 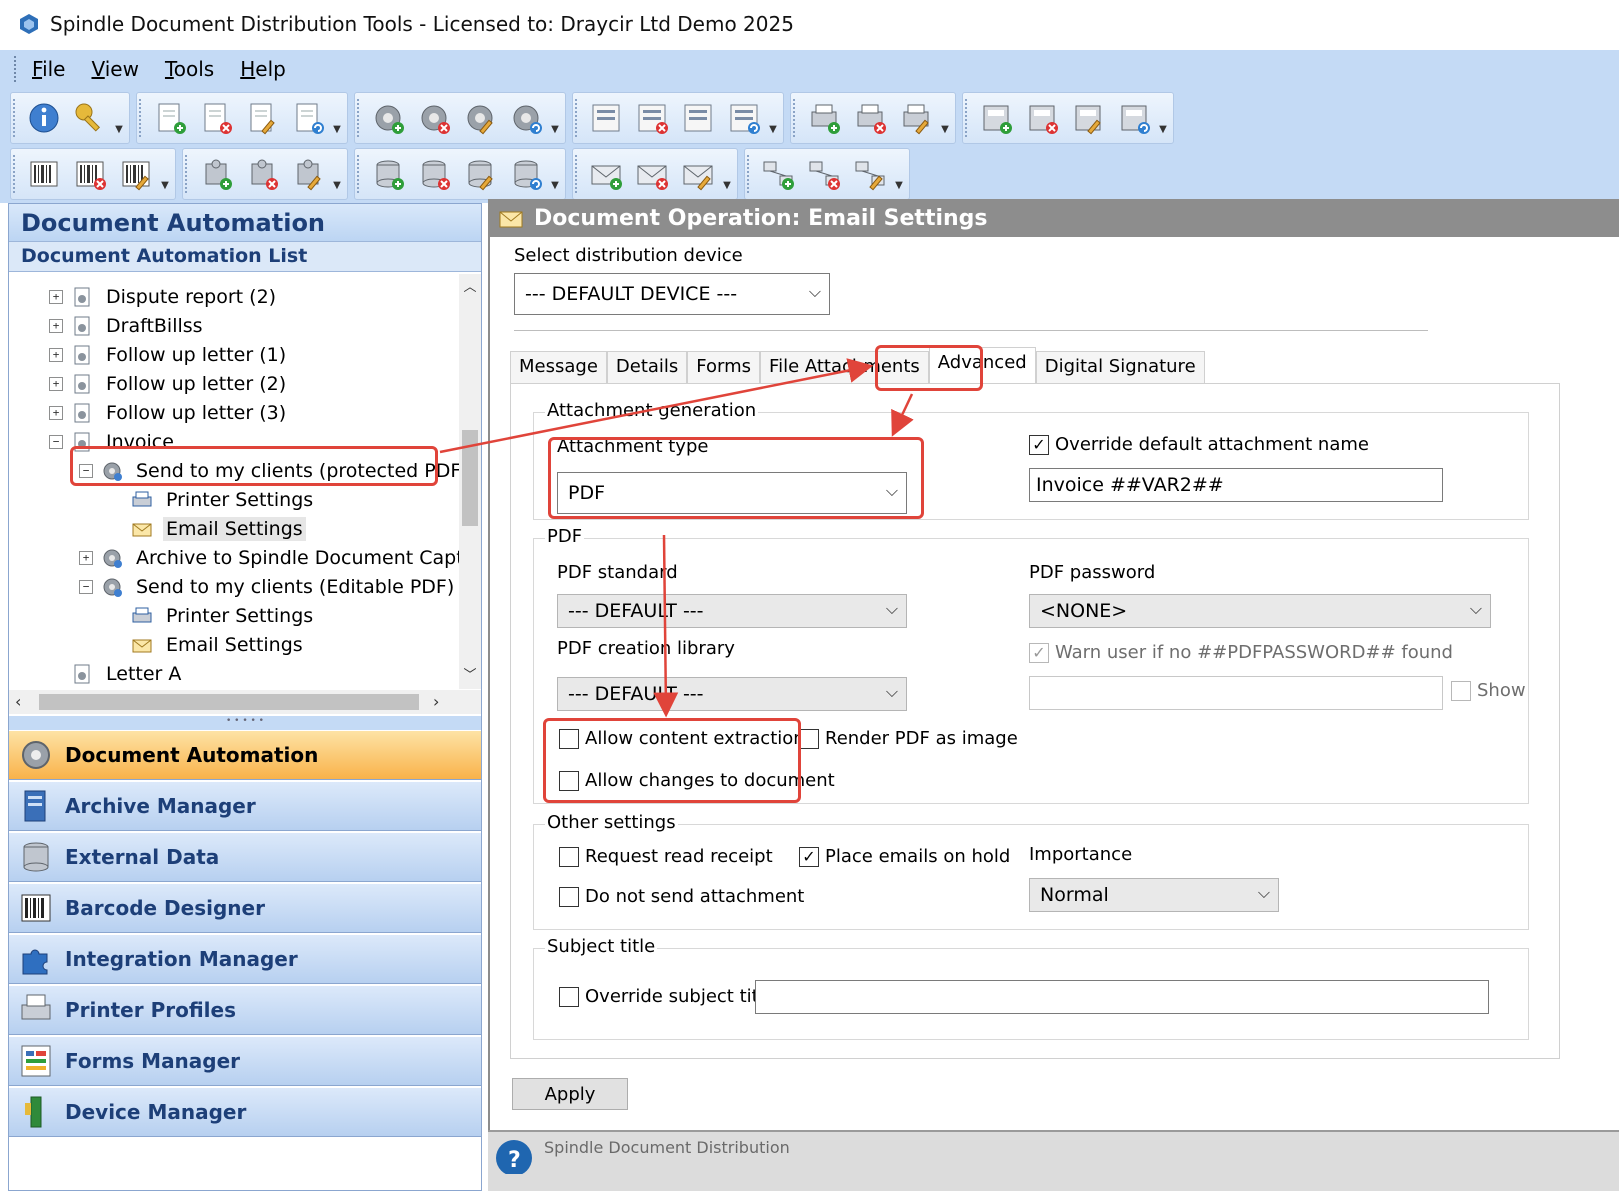 What do you see at coordinates (1241, 652) in the screenshot?
I see `warn-no-password-checkbox: ✓ Warn user if no ##PDFPASSWORD## found` at bounding box center [1241, 652].